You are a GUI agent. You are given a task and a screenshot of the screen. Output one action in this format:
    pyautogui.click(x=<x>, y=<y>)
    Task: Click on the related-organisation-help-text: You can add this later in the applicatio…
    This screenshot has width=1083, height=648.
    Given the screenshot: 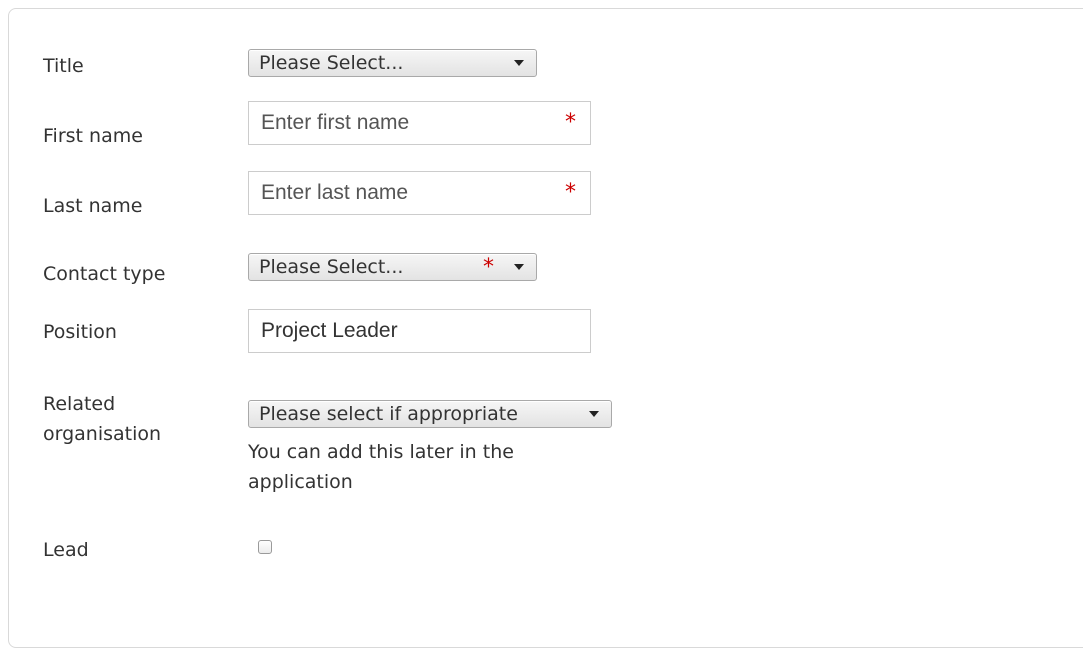 What is the action you would take?
    pyautogui.click(x=381, y=467)
    